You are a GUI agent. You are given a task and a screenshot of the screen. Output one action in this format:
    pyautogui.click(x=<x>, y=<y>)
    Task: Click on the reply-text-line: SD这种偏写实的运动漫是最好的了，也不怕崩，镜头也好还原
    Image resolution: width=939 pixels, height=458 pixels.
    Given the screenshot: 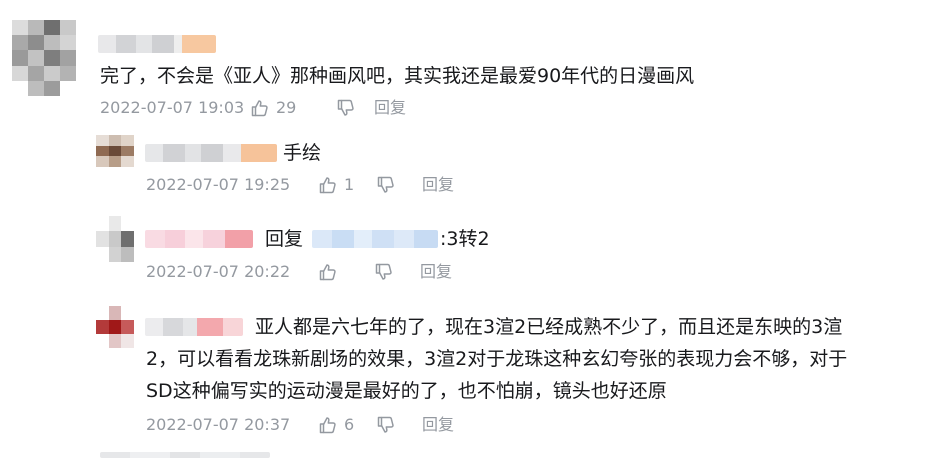 What is the action you would take?
    pyautogui.click(x=406, y=391)
    